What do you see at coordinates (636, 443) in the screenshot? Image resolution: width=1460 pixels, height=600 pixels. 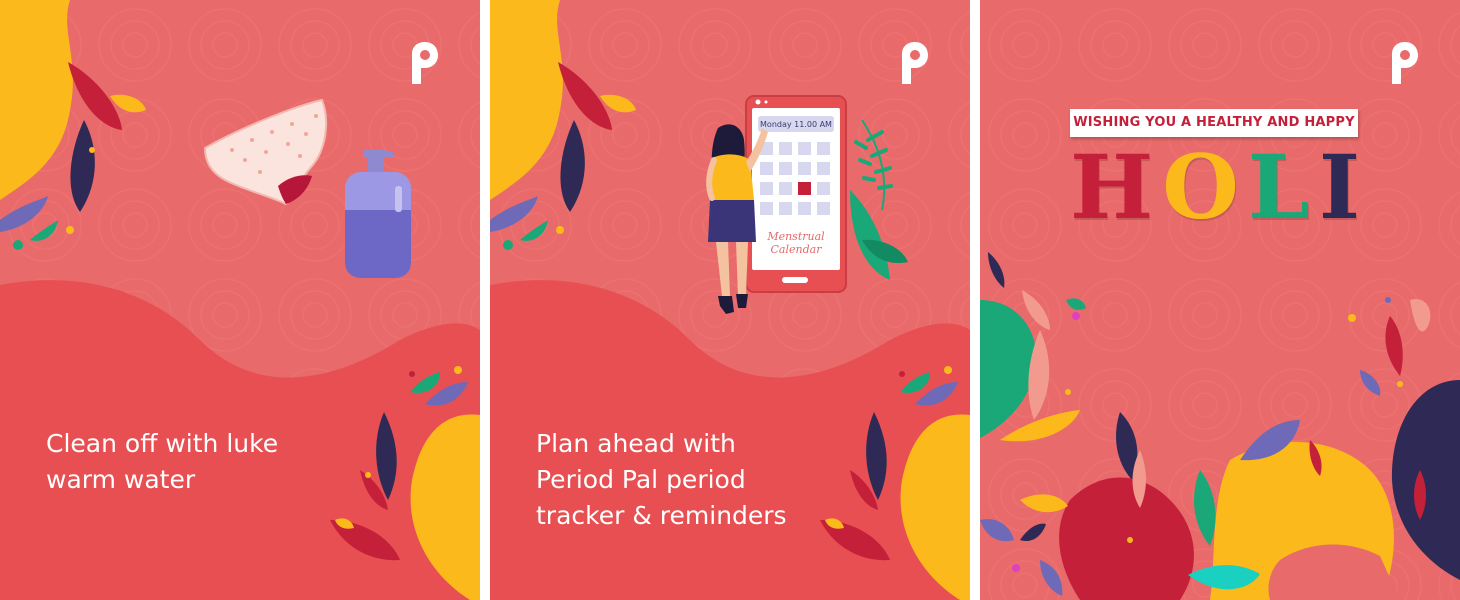 I see `caption-line: Plan ahead with` at bounding box center [636, 443].